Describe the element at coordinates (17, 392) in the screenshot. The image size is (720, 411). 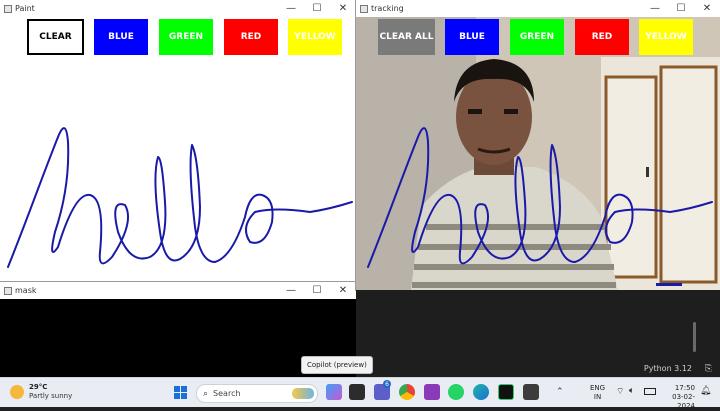
I see `sun-cloud-icon` at that location.